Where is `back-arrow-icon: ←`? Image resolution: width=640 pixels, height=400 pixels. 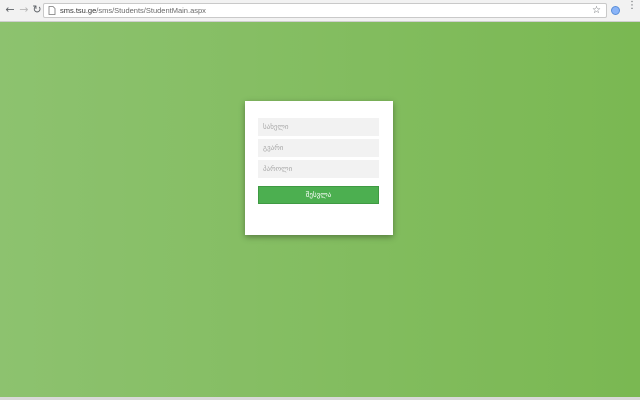 back-arrow-icon: ← is located at coordinates (10, 10).